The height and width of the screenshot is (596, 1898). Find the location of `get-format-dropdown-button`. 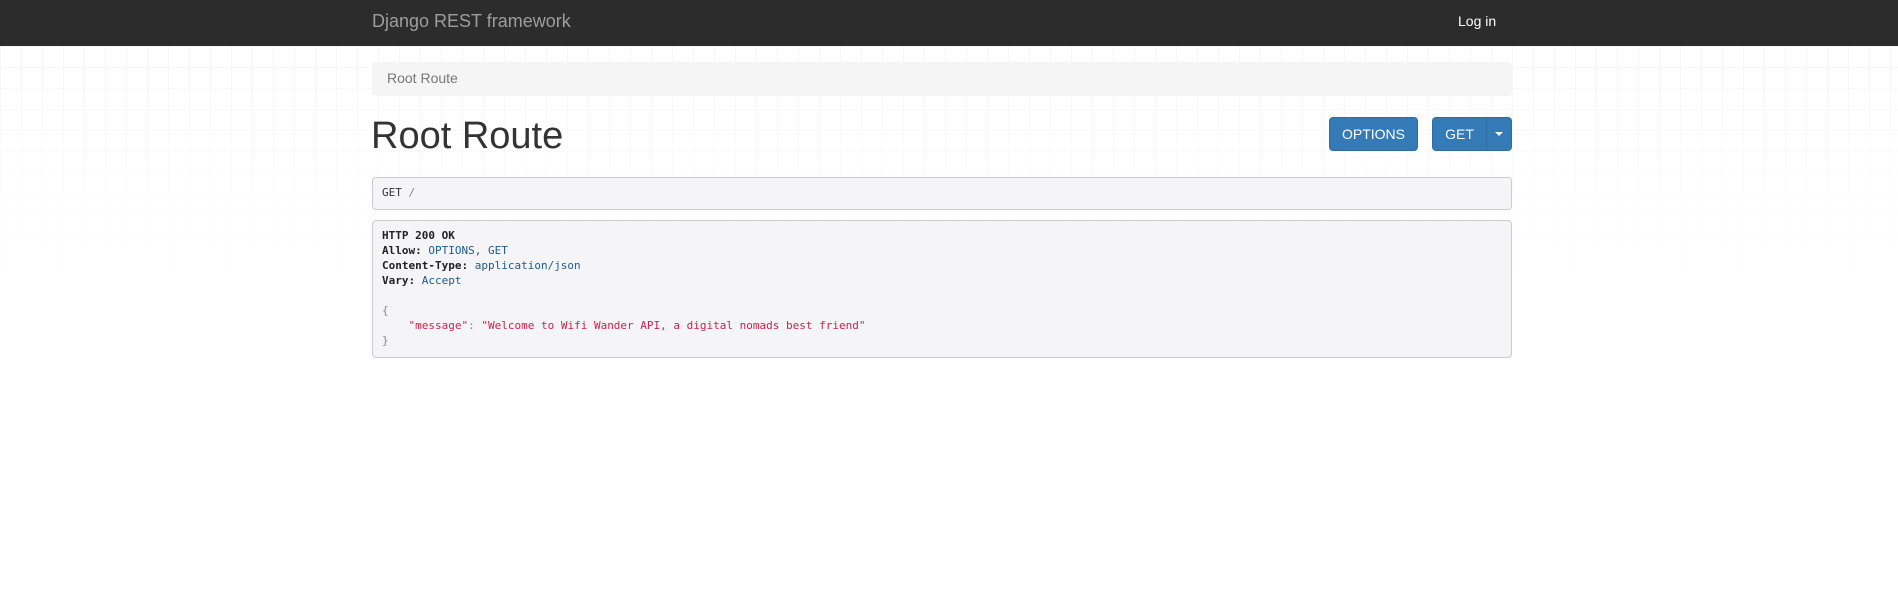

get-format-dropdown-button is located at coordinates (1499, 134).